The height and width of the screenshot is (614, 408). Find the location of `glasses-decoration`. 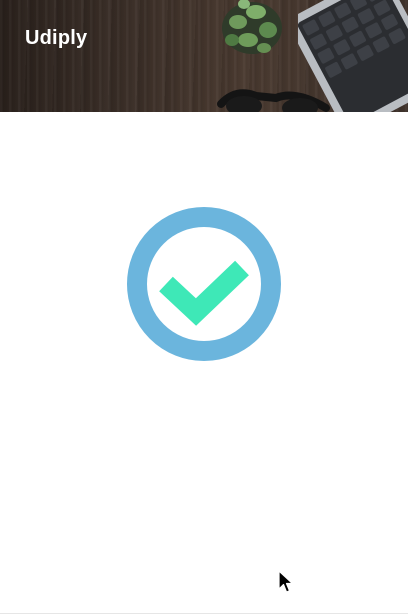

glasses-decoration is located at coordinates (273, 100).